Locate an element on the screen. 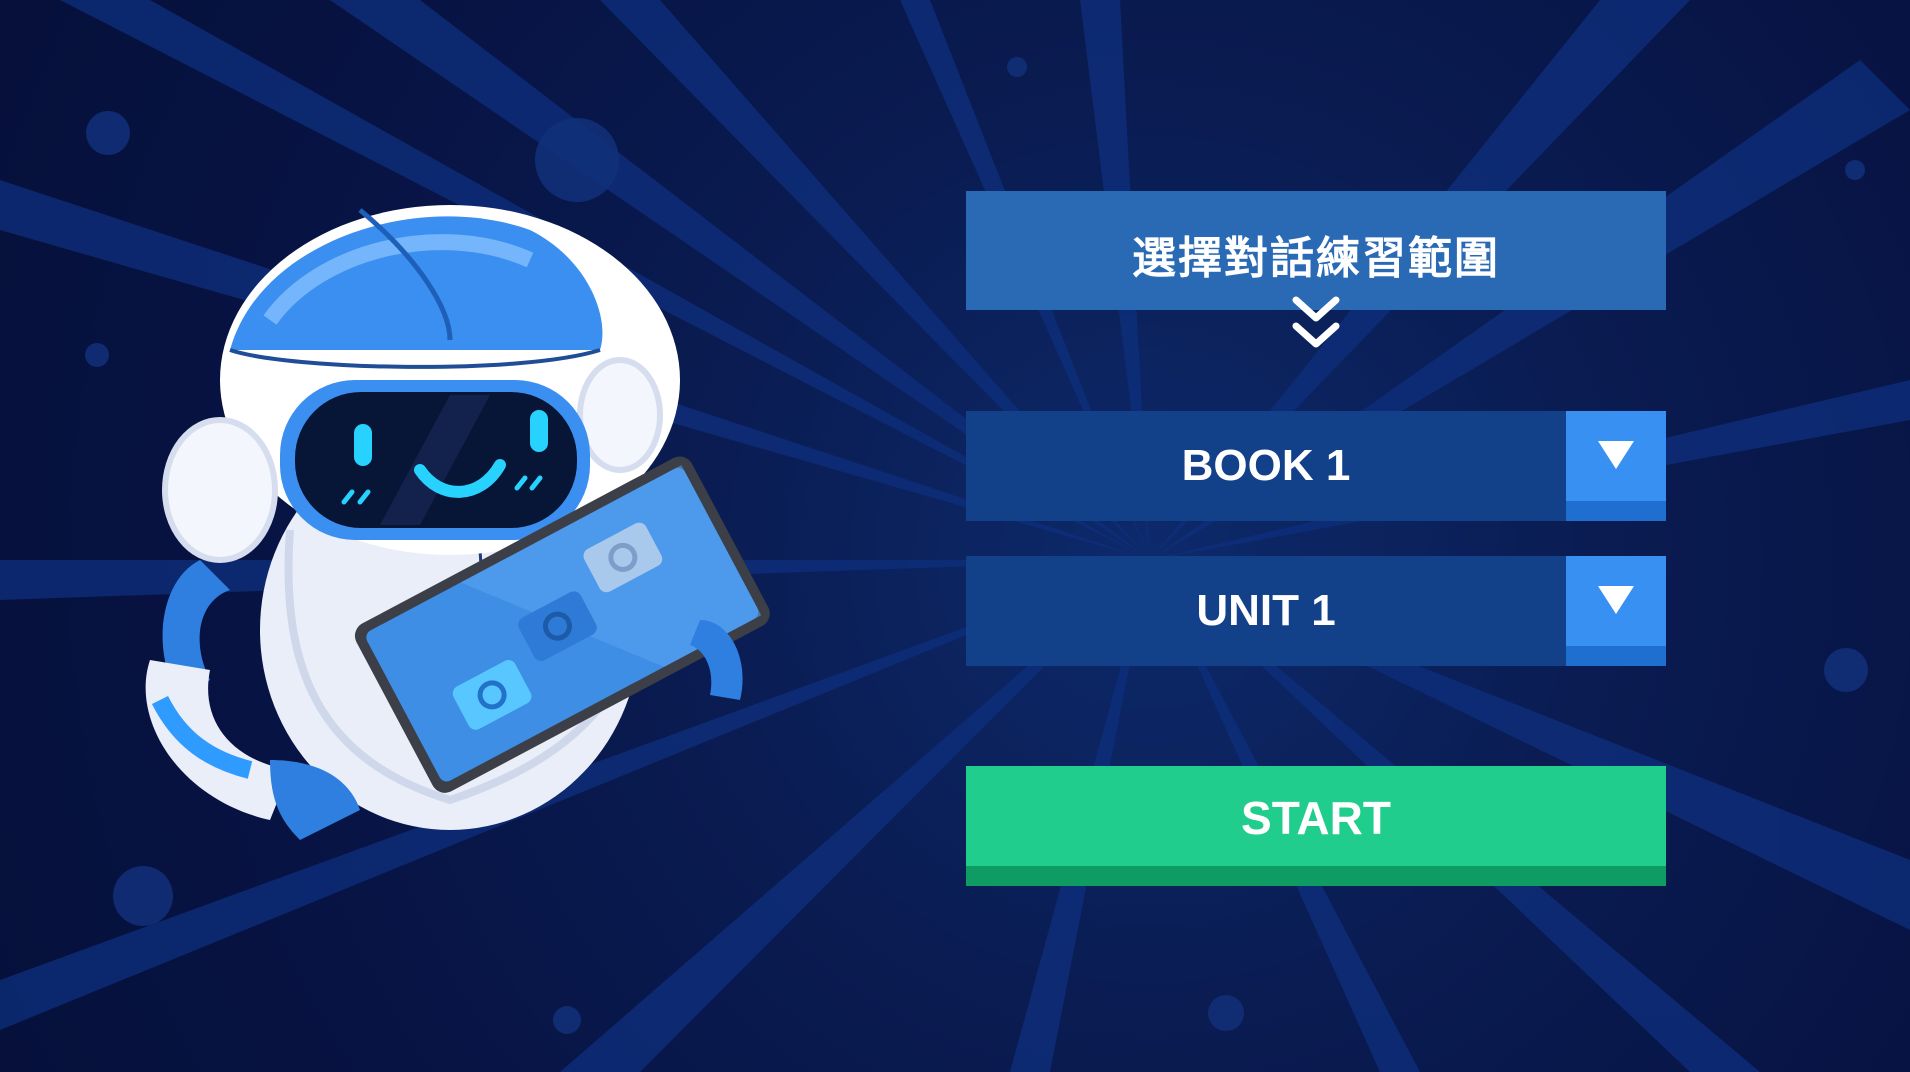 This screenshot has width=1910, height=1072. book-dropdown: BOOK 1 is located at coordinates (1316, 466).